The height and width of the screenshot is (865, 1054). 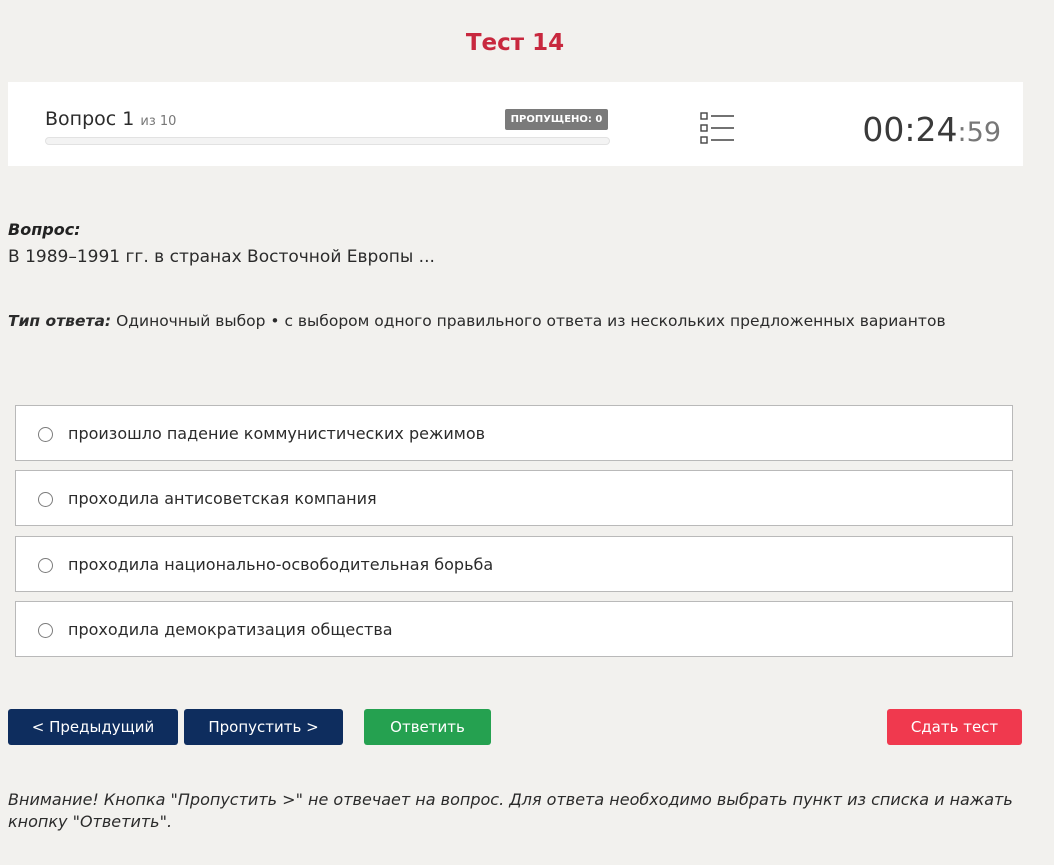 I want to click on answer-option-label: проходила антисоветская компания, so click(x=222, y=498).